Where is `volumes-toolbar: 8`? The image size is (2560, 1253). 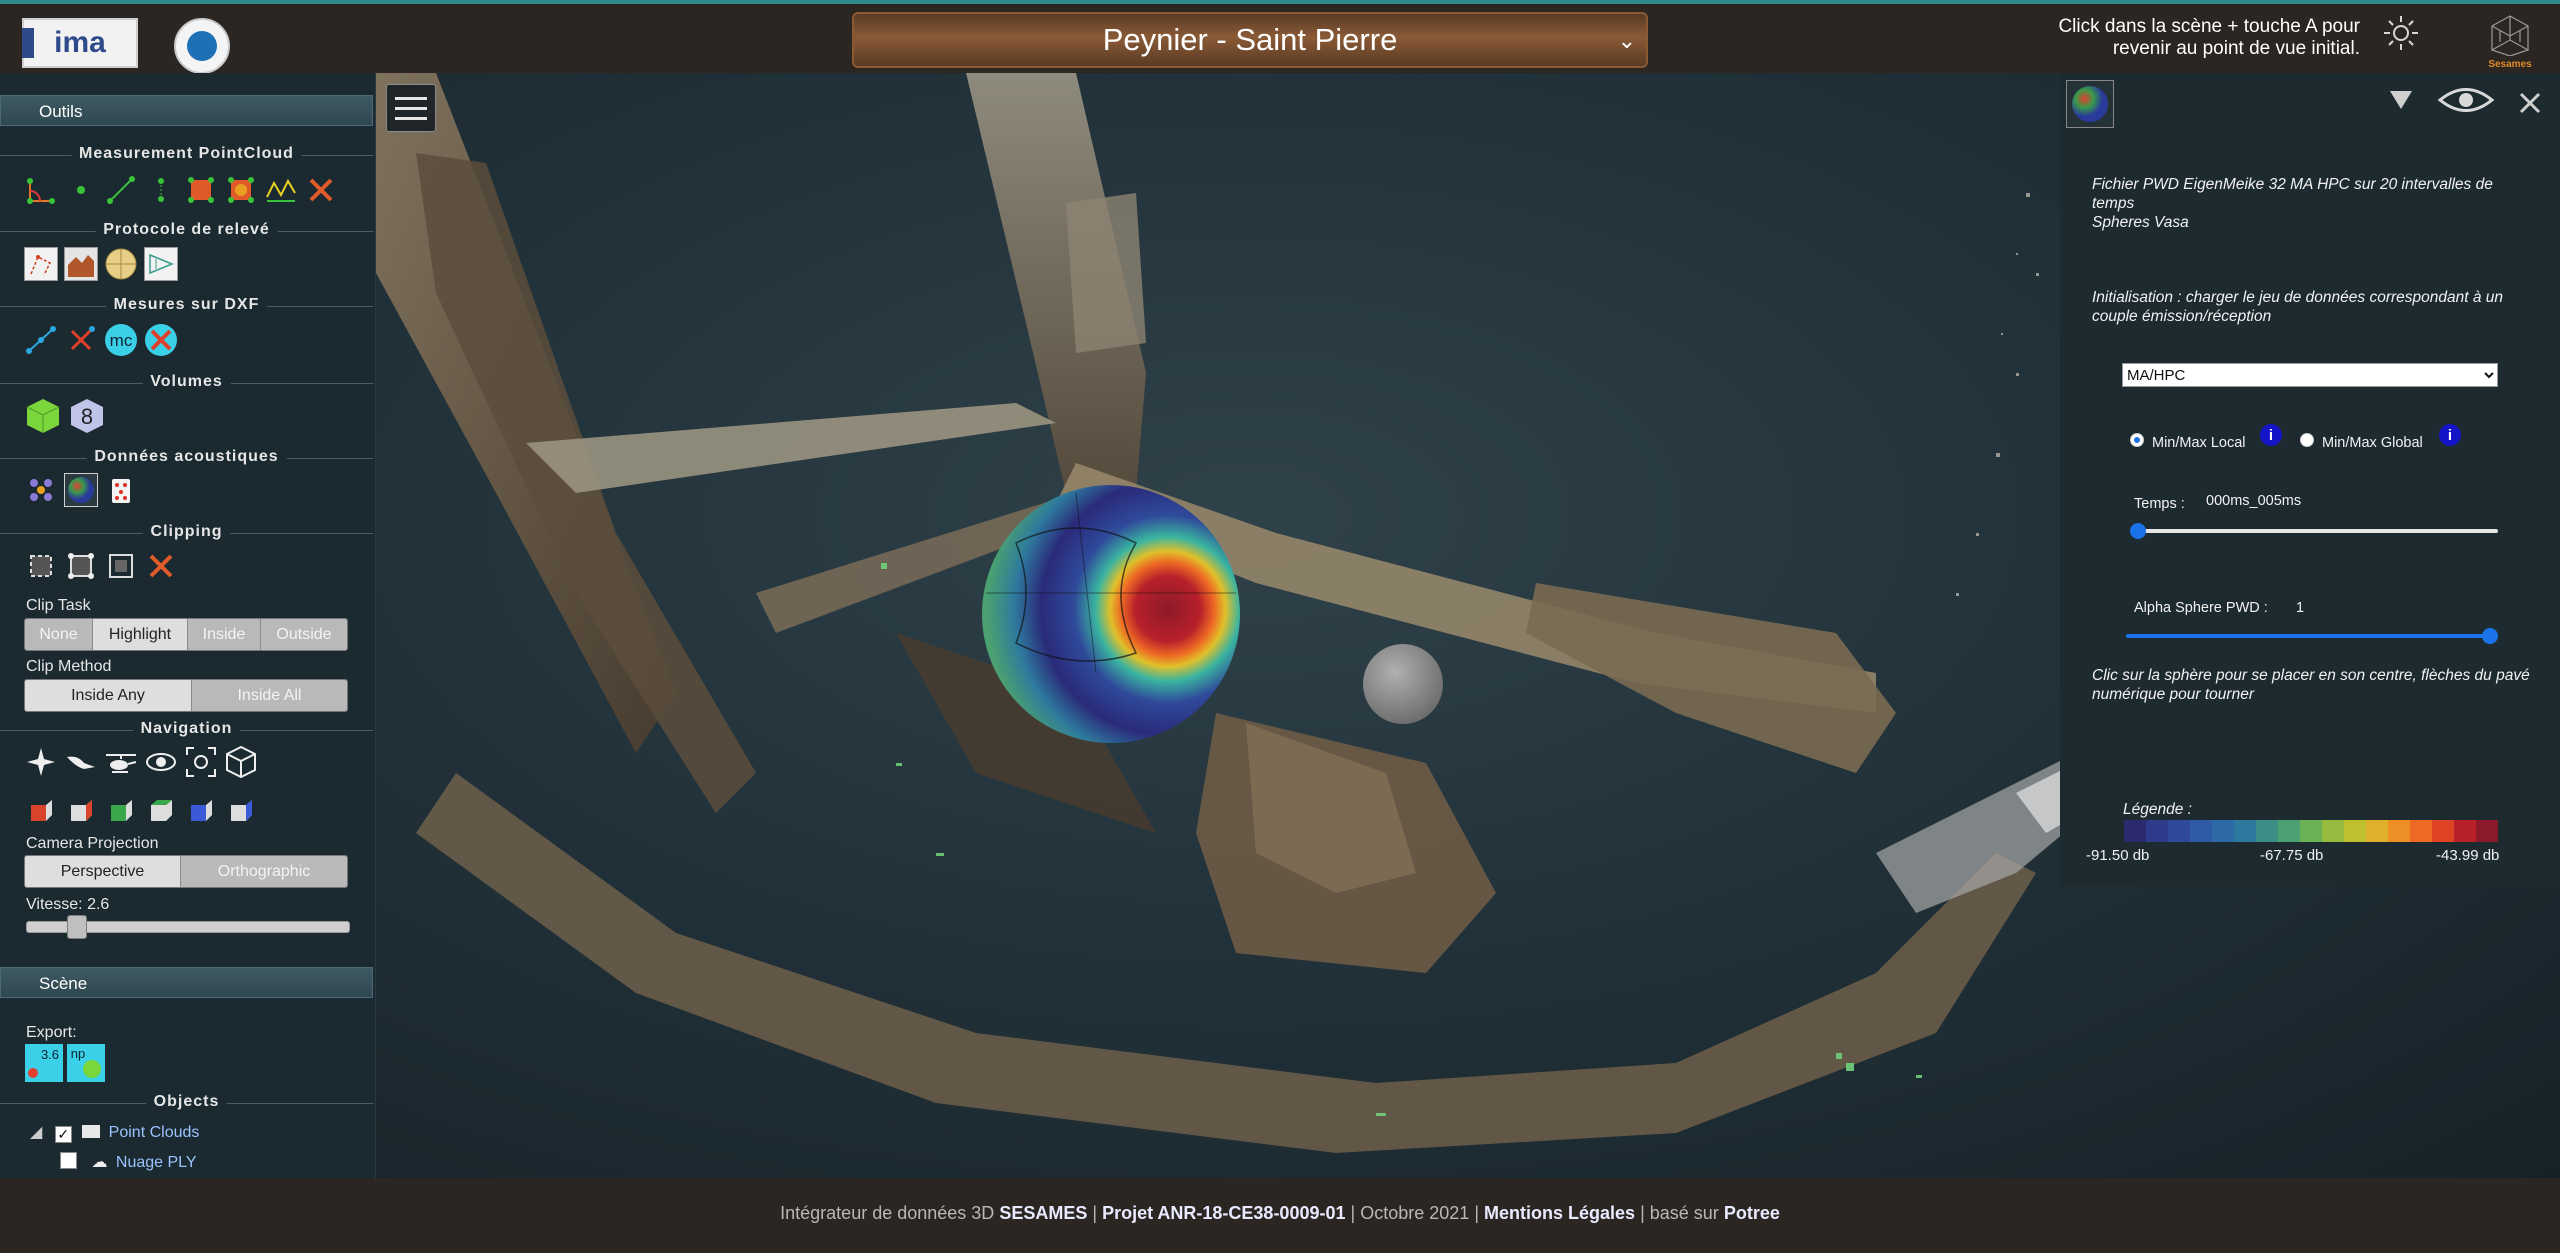 volumes-toolbar: 8 is located at coordinates (65, 416).